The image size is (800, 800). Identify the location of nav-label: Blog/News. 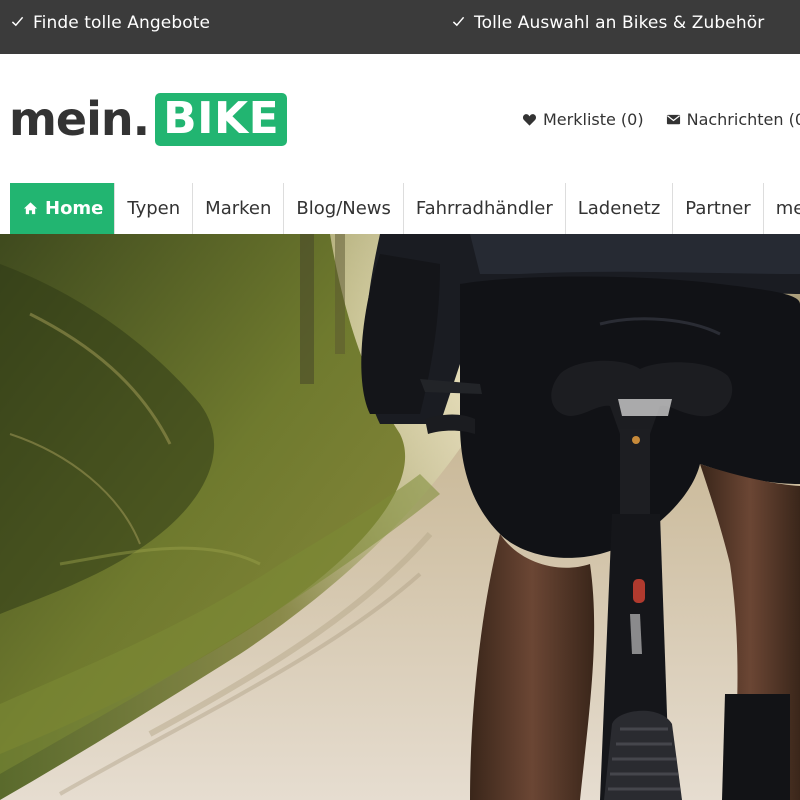
(343, 208).